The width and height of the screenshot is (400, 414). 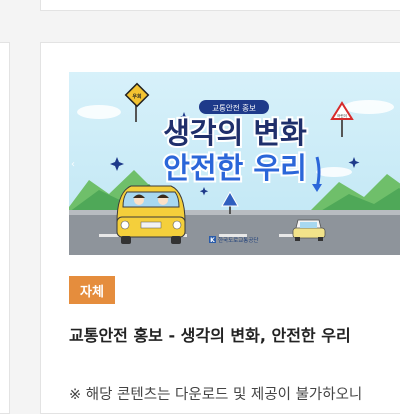 I want to click on banner-headline-line2: 안전한 우리, so click(x=235, y=168).